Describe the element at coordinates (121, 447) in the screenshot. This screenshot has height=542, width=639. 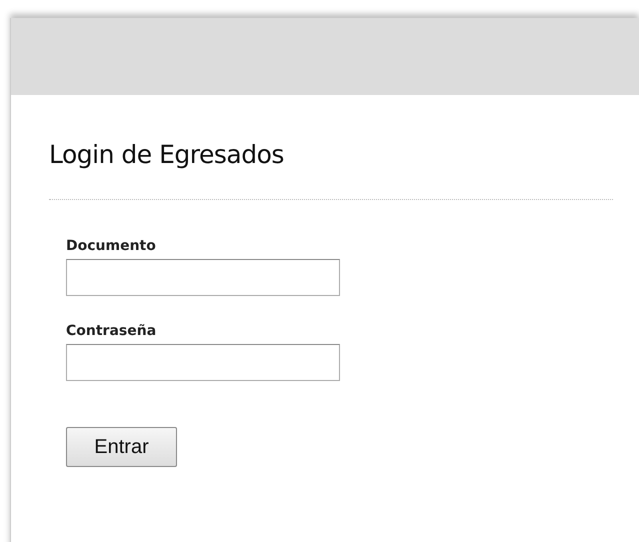
I see `submit-button: Entrar` at that location.